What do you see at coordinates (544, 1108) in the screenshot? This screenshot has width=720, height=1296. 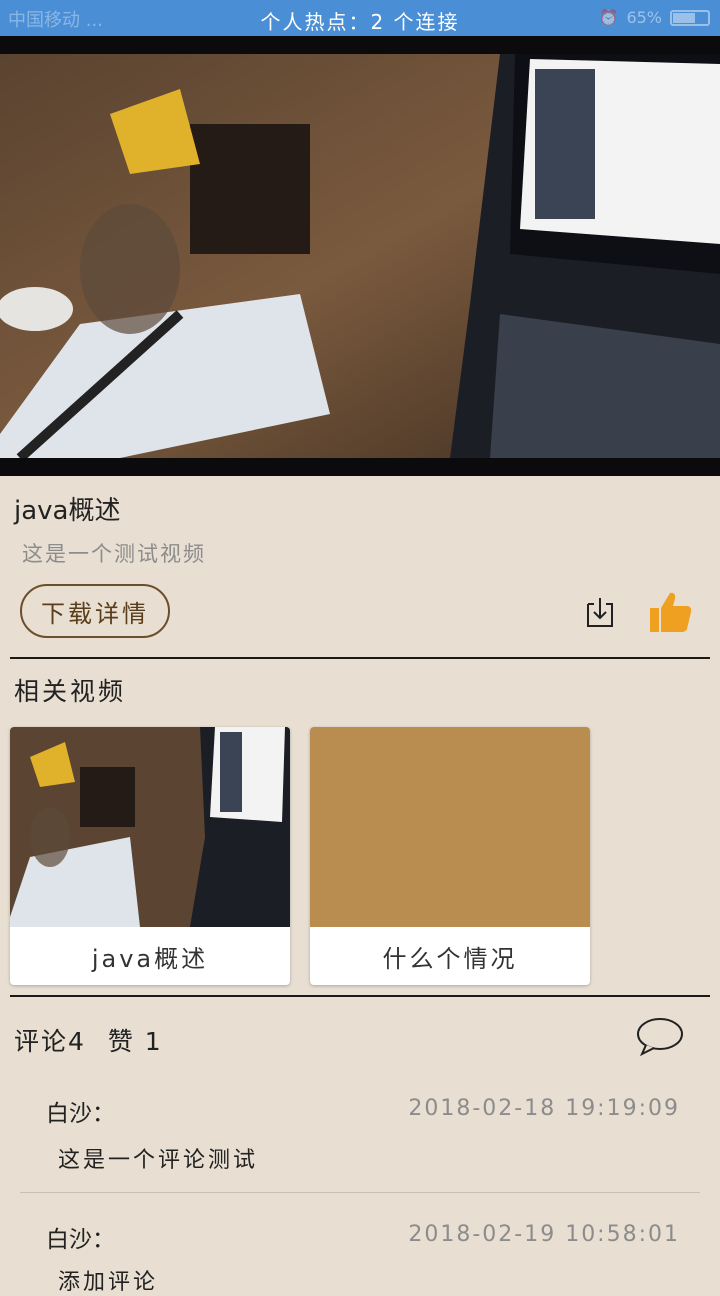 I see `comment-time: 2018-02-18 19:19:09` at bounding box center [544, 1108].